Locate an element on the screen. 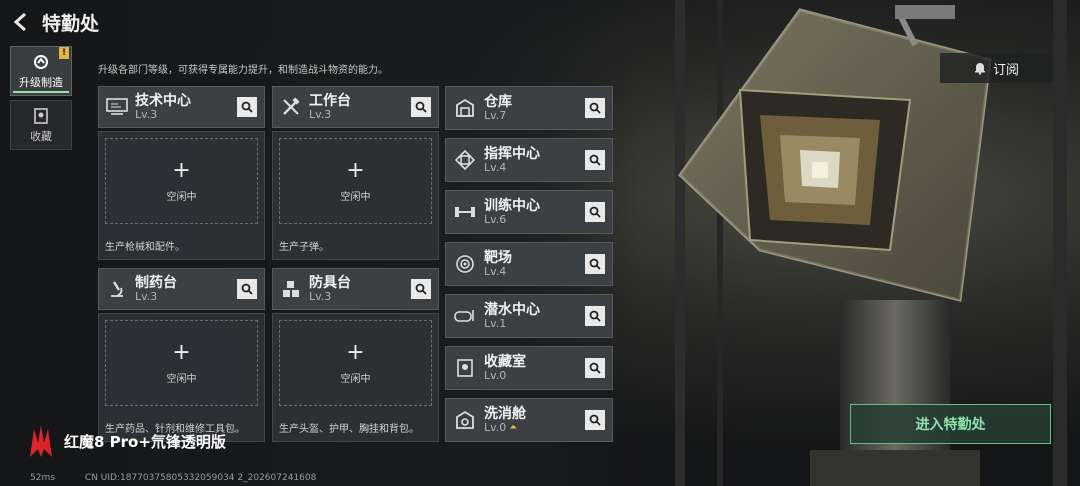 The width and height of the screenshot is (1080, 486). back-arrow-icon is located at coordinates (21, 22).